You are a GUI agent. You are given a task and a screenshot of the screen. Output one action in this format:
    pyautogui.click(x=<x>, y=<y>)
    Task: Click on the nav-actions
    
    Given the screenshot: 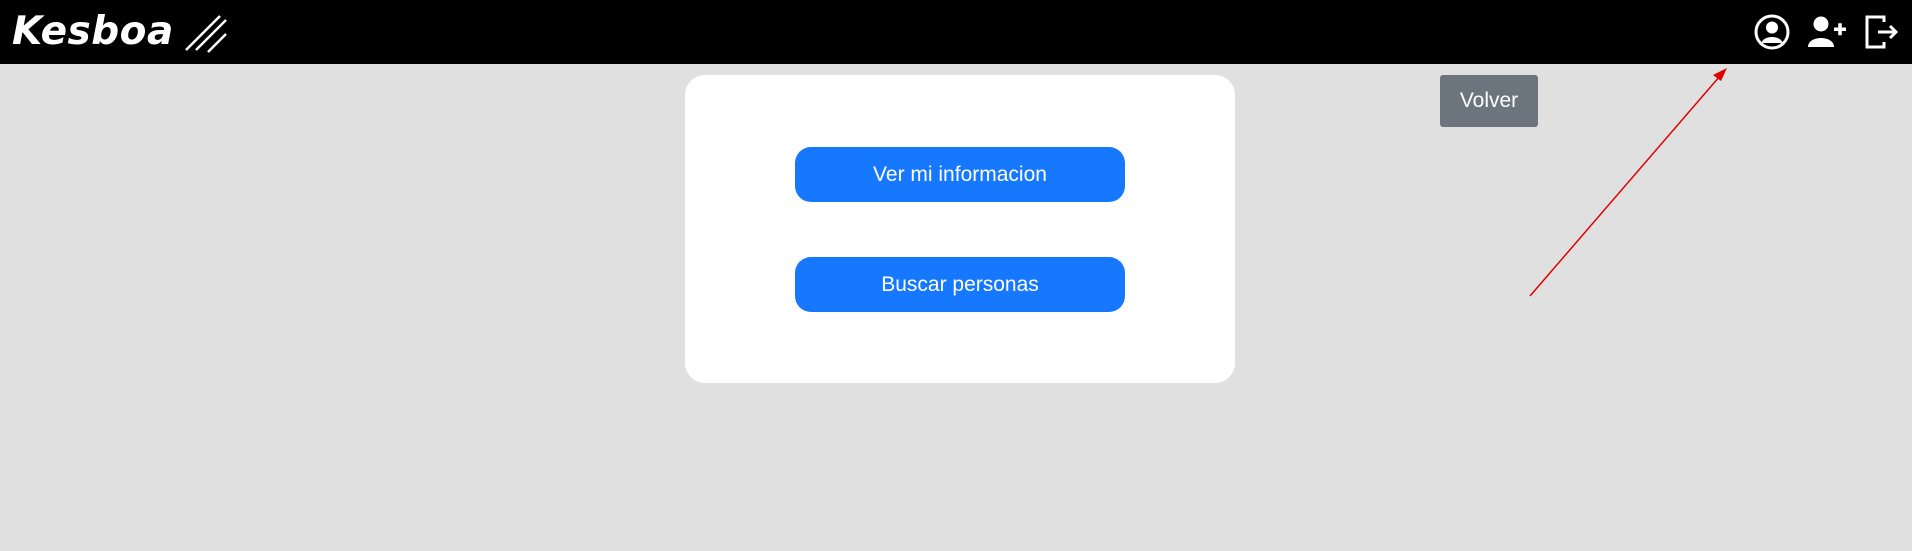 What is the action you would take?
    pyautogui.click(x=1819, y=32)
    